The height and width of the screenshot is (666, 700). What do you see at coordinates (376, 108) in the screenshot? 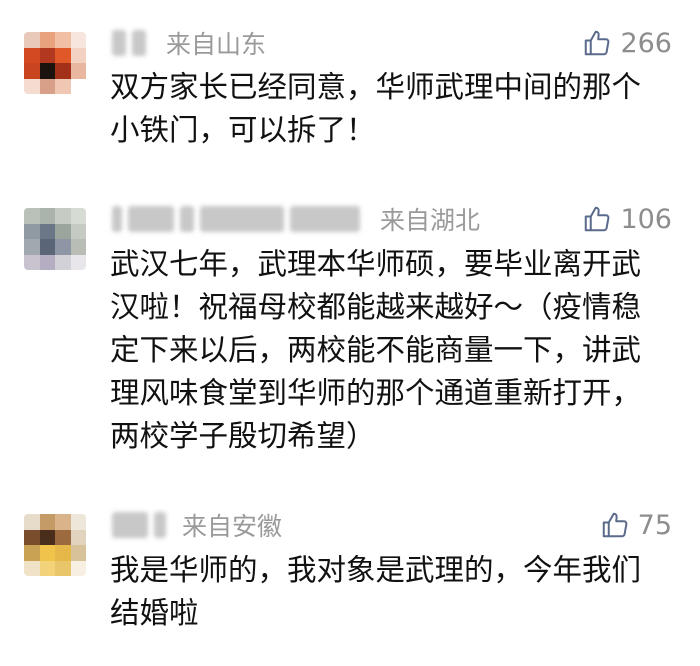
I see `comment-text: 双方家长已经同意，华师武理中间的那个小铁门，可以拆了！` at bounding box center [376, 108].